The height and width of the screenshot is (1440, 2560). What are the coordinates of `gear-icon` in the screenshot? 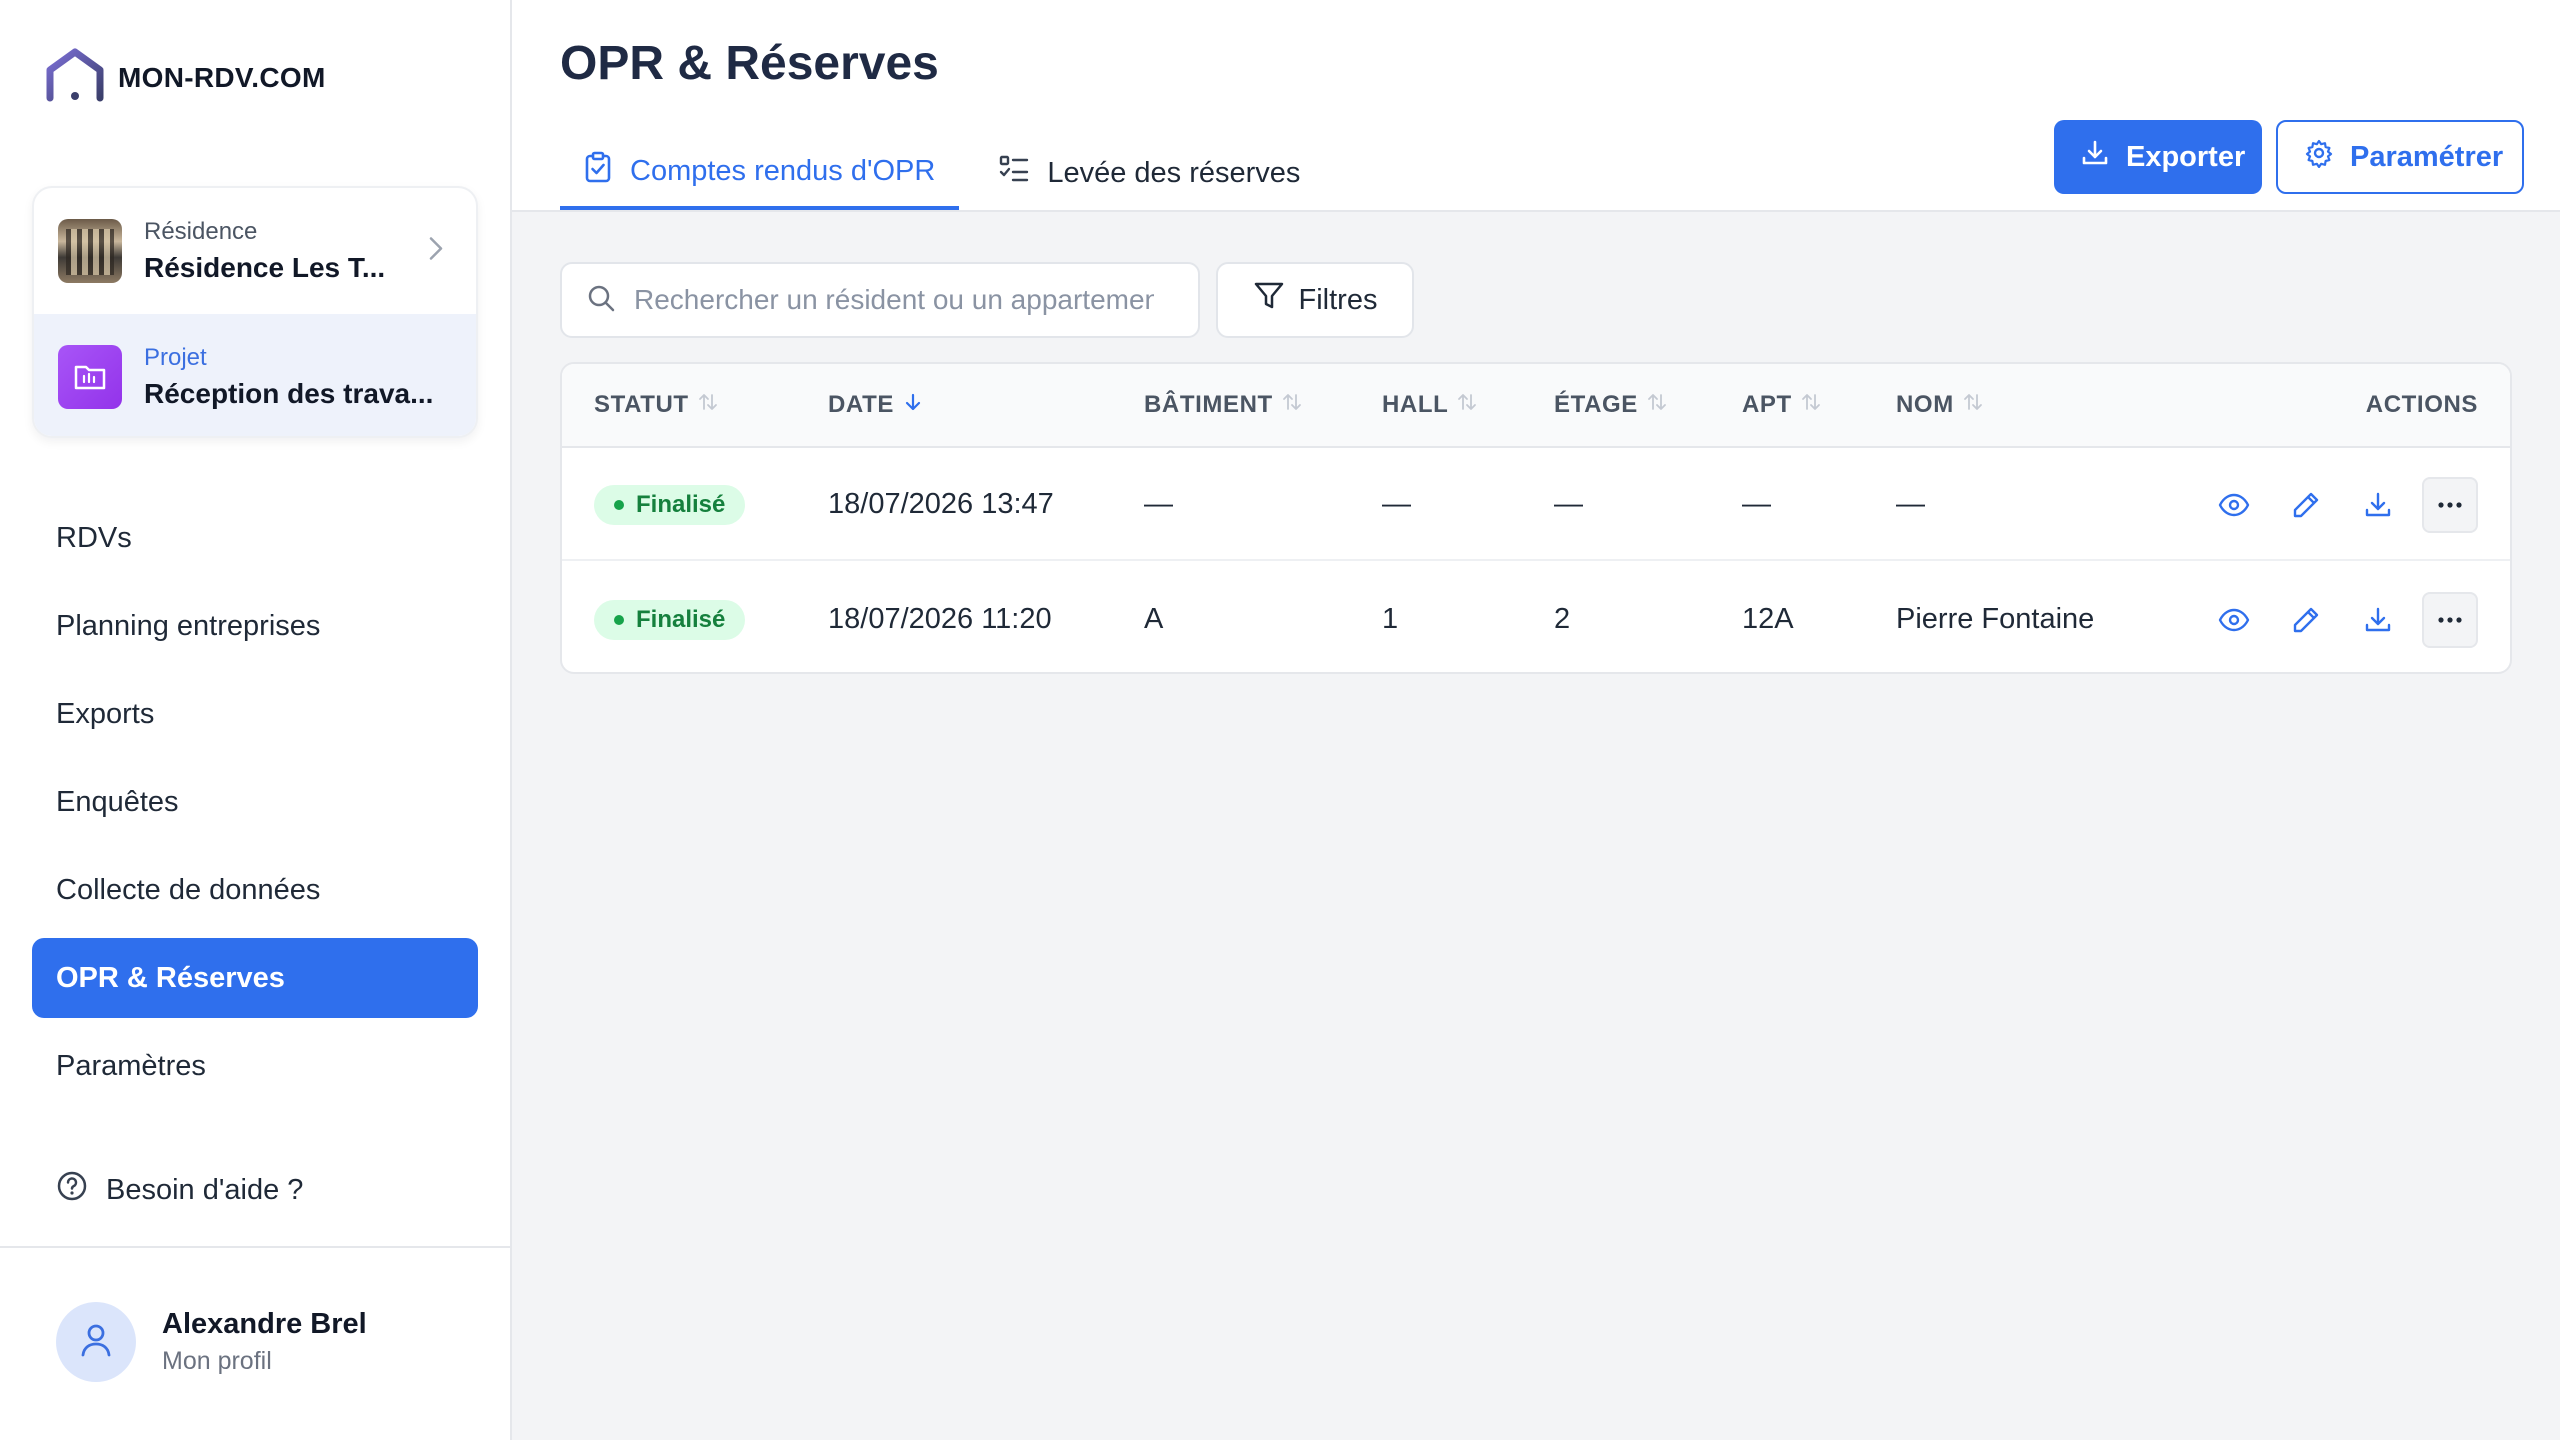 It's located at (2319, 157).